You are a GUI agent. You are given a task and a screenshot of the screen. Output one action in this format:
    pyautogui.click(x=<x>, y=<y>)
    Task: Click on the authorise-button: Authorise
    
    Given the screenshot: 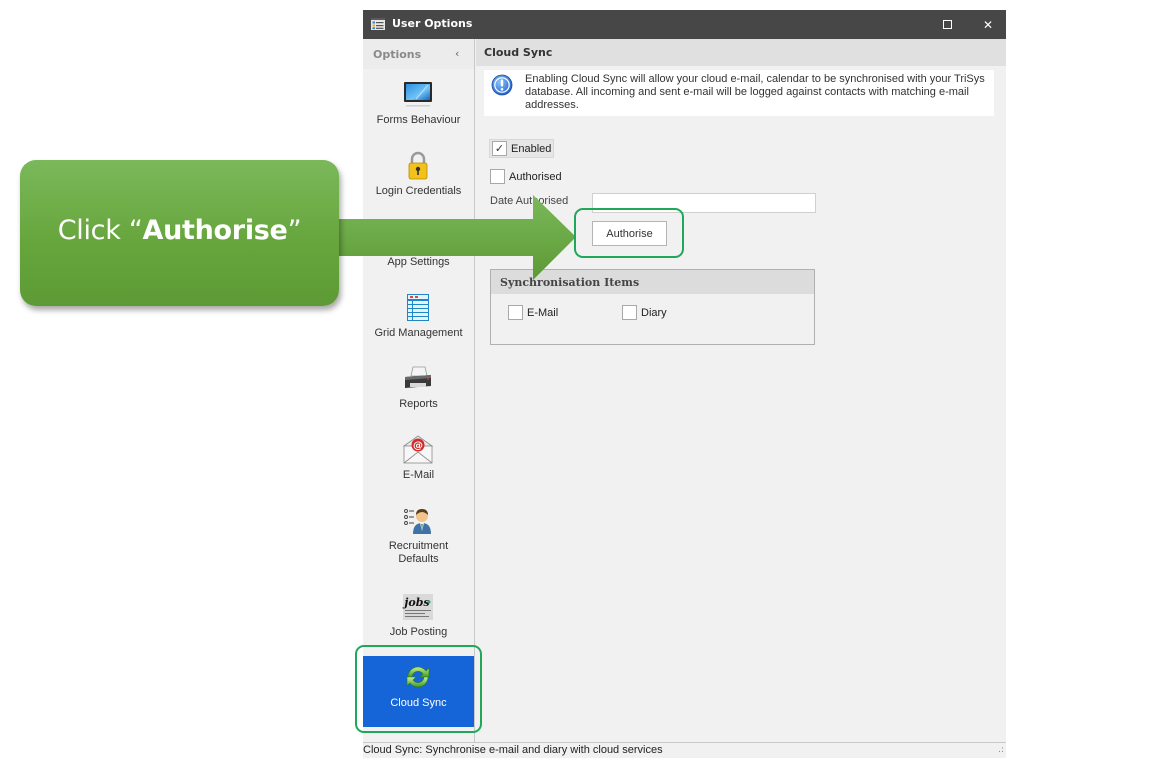 What is the action you would take?
    pyautogui.click(x=629, y=233)
    